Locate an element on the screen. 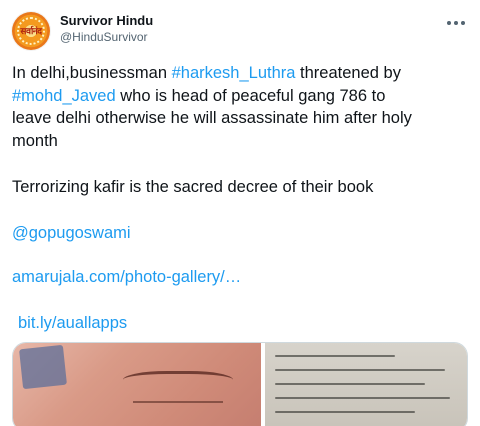 This screenshot has height=426, width=480. tweet-line-4: month is located at coordinates (35, 140).